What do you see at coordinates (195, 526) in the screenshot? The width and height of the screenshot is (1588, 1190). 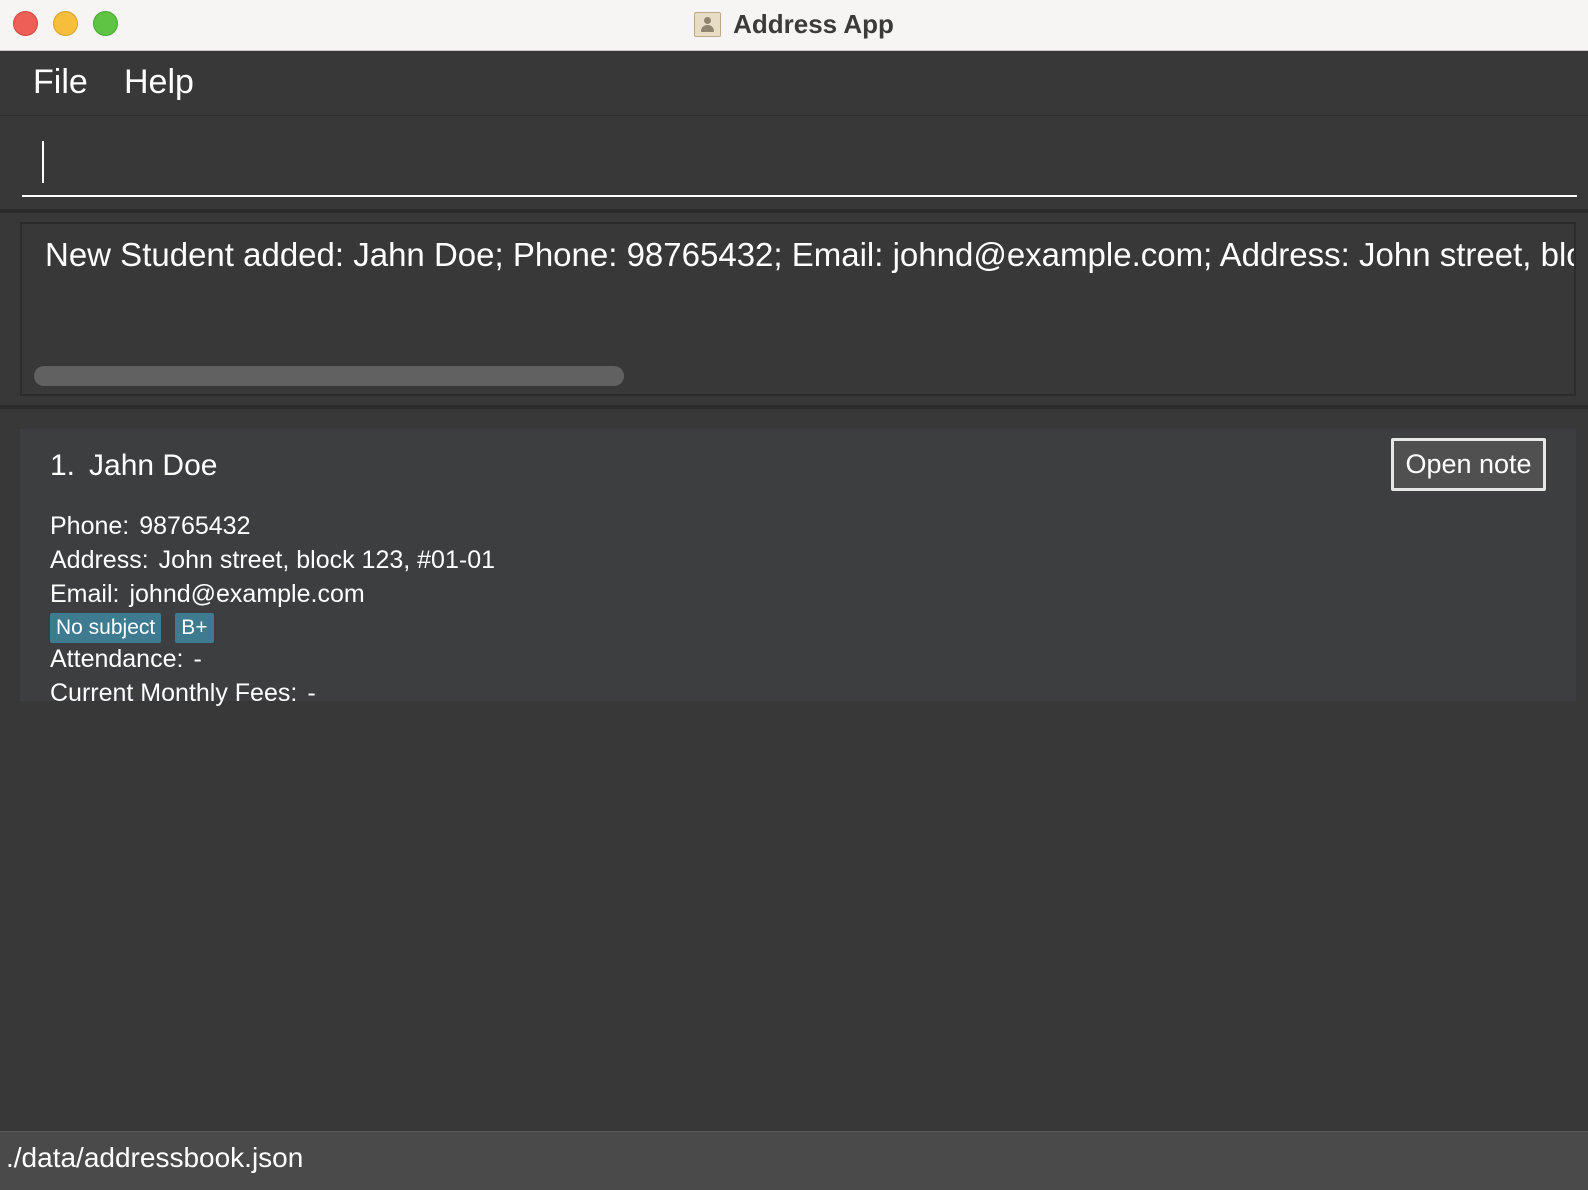 I see `phone-value: 98765432` at bounding box center [195, 526].